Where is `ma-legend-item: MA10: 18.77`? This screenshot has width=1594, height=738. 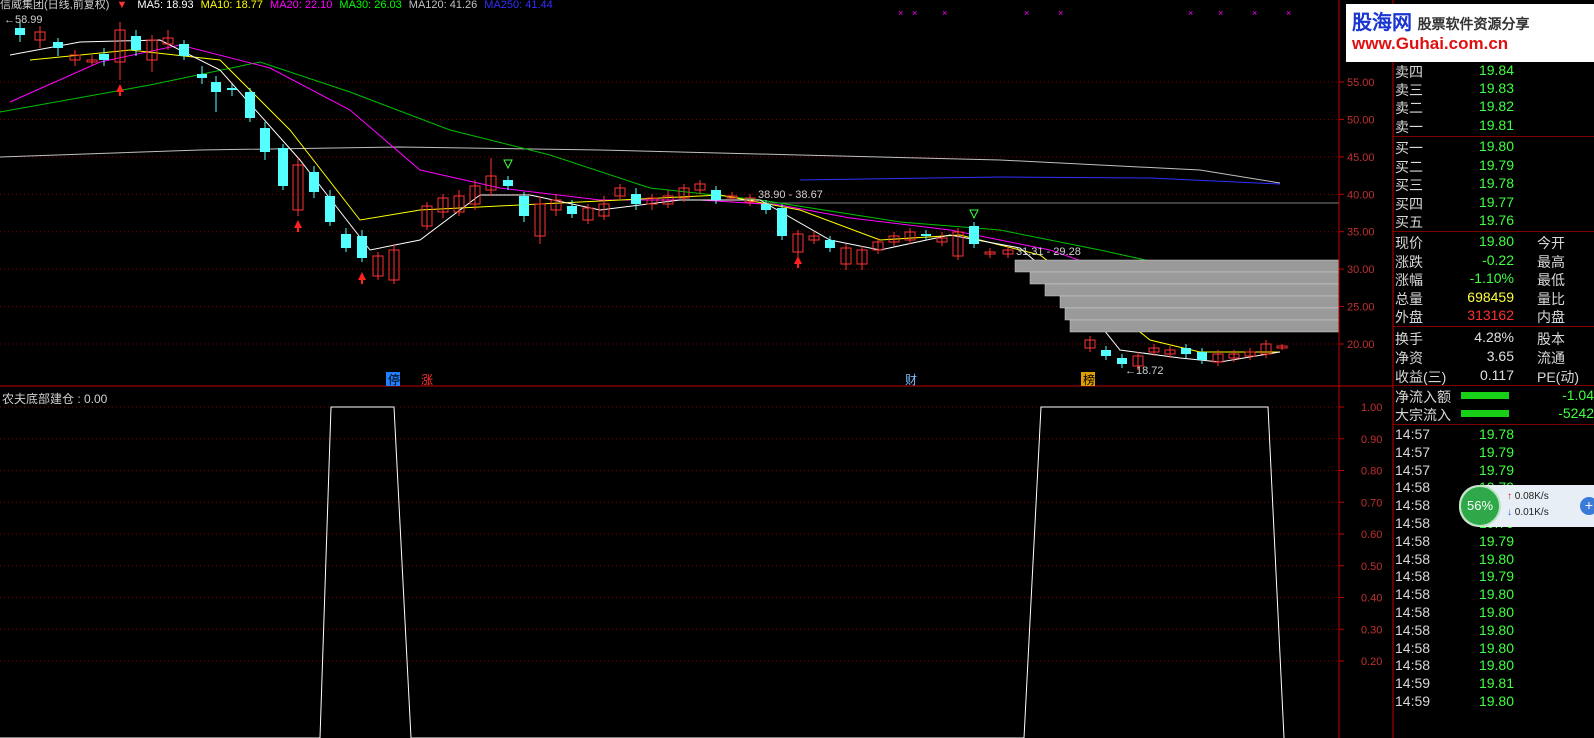
ma-legend-item: MA10: 18.77 is located at coordinates (232, 5).